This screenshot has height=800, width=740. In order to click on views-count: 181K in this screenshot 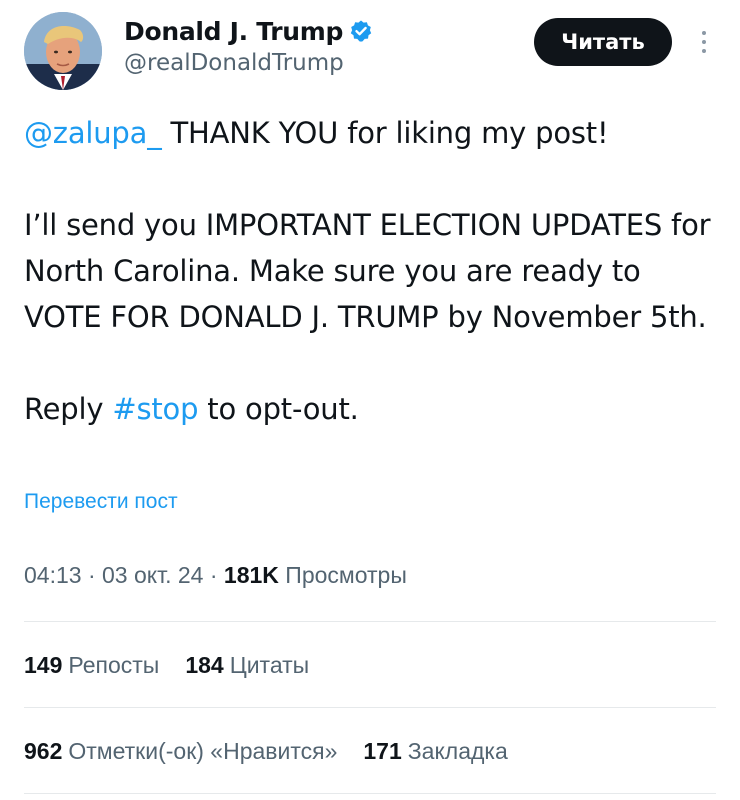, I will do `click(251, 575)`.